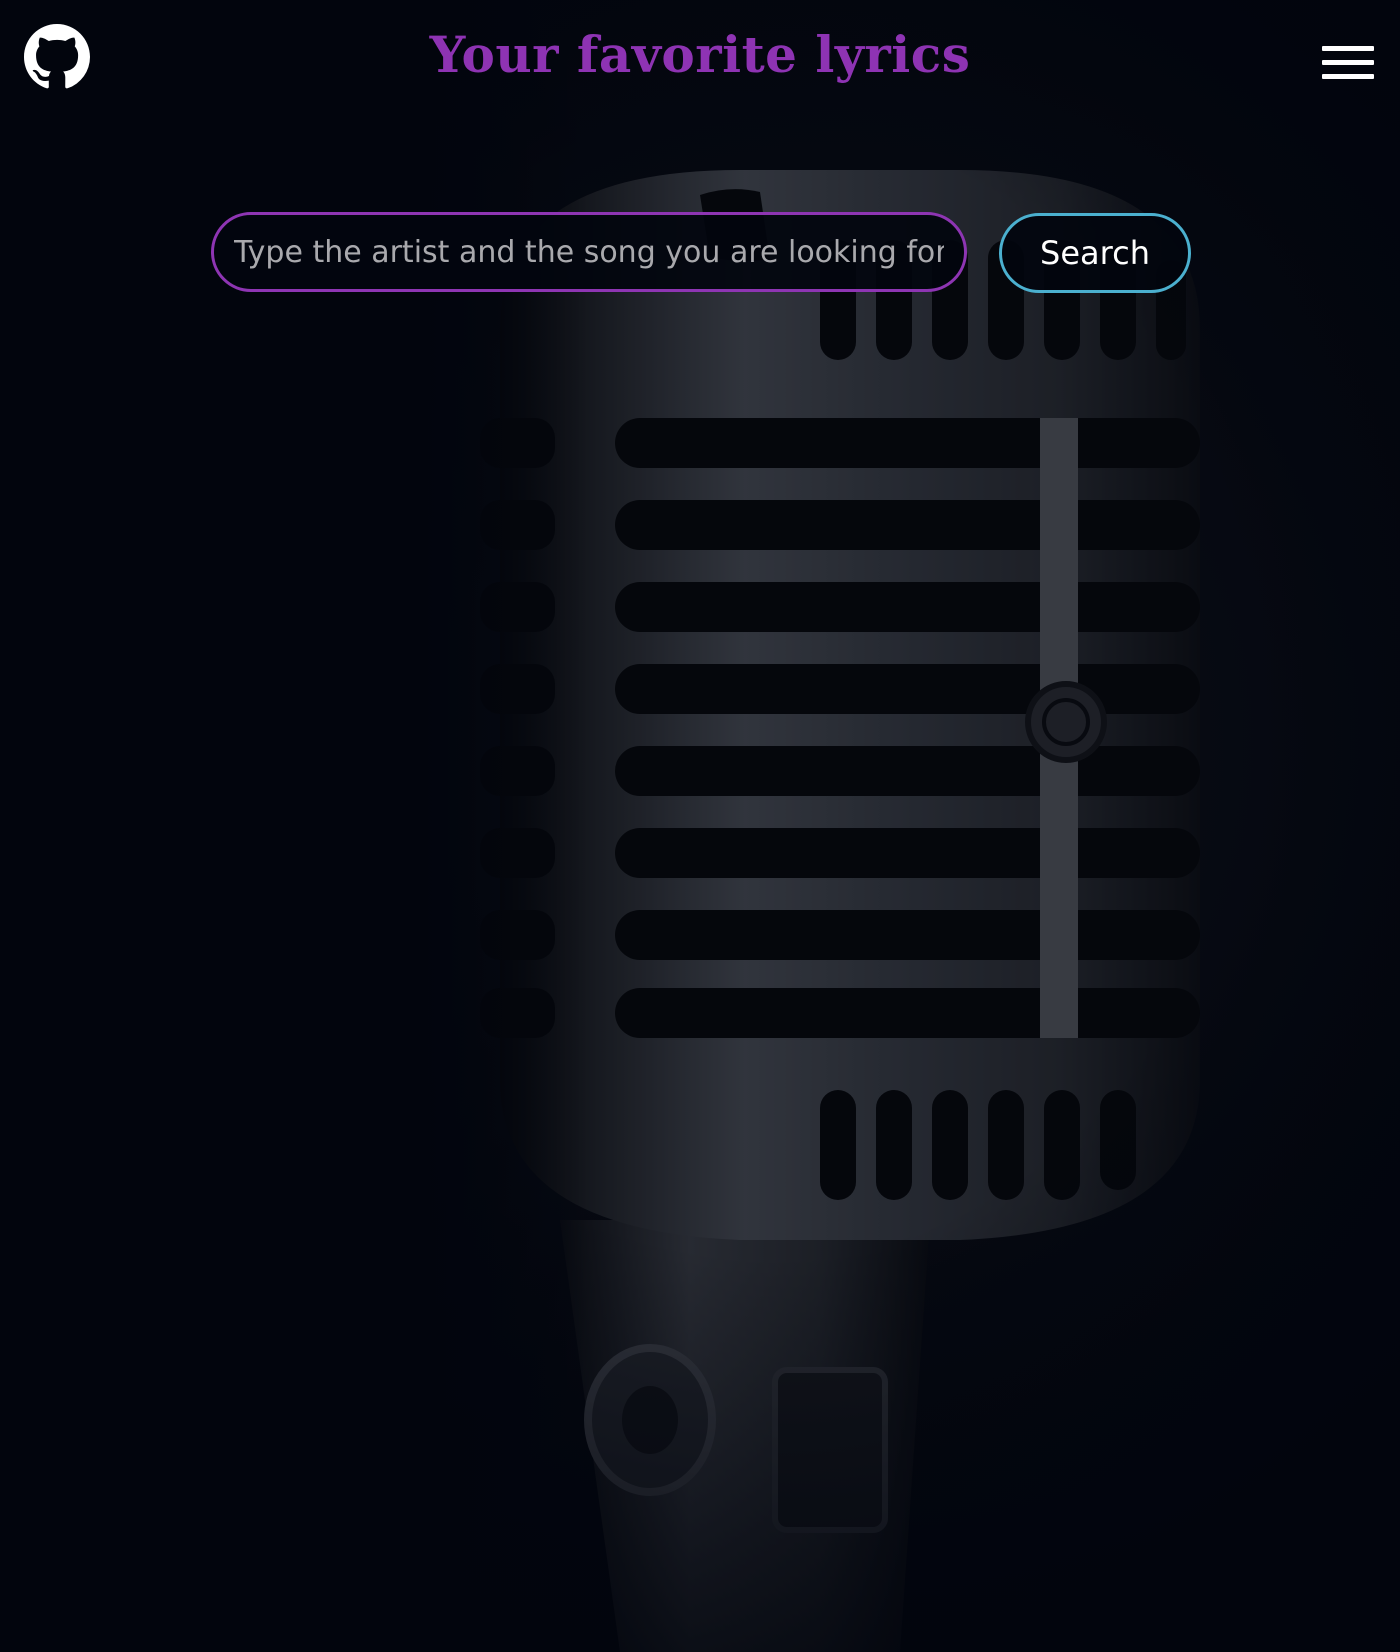 This screenshot has height=1652, width=1400. I want to click on hamburger-menu-button, so click(1348, 63).